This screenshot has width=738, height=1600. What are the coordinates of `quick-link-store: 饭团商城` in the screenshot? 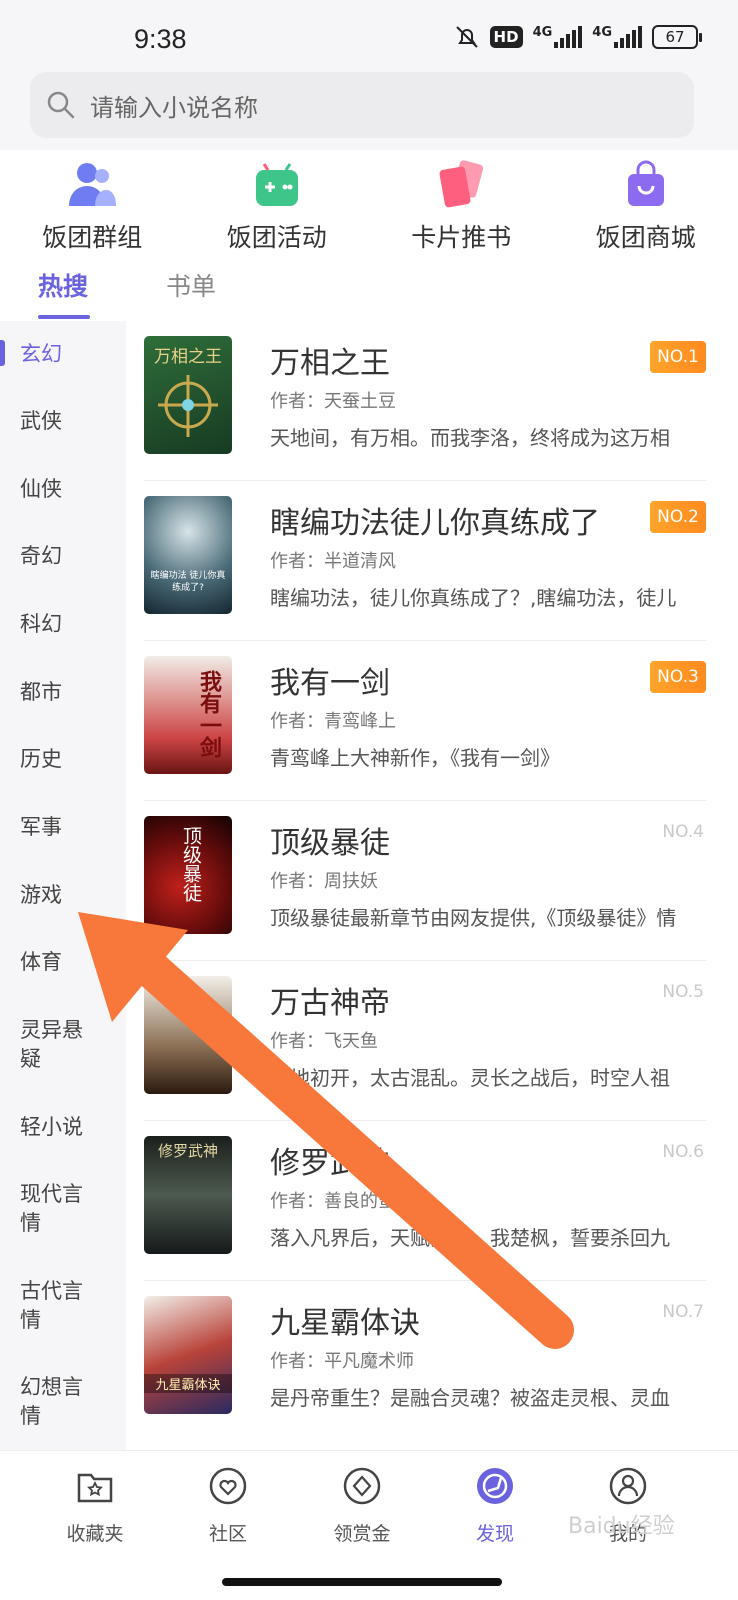 It's located at (646, 202).